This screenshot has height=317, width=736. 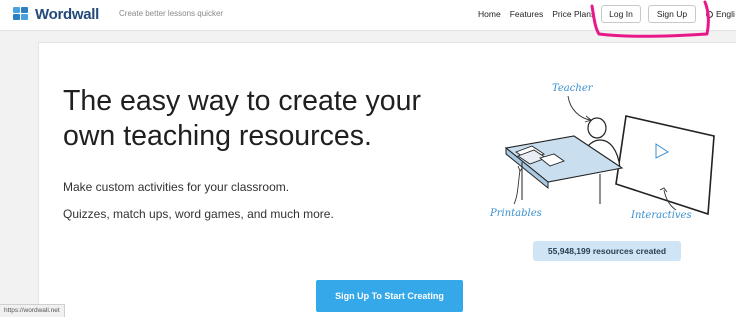 I want to click on highlight-annotation, so click(x=650, y=19).